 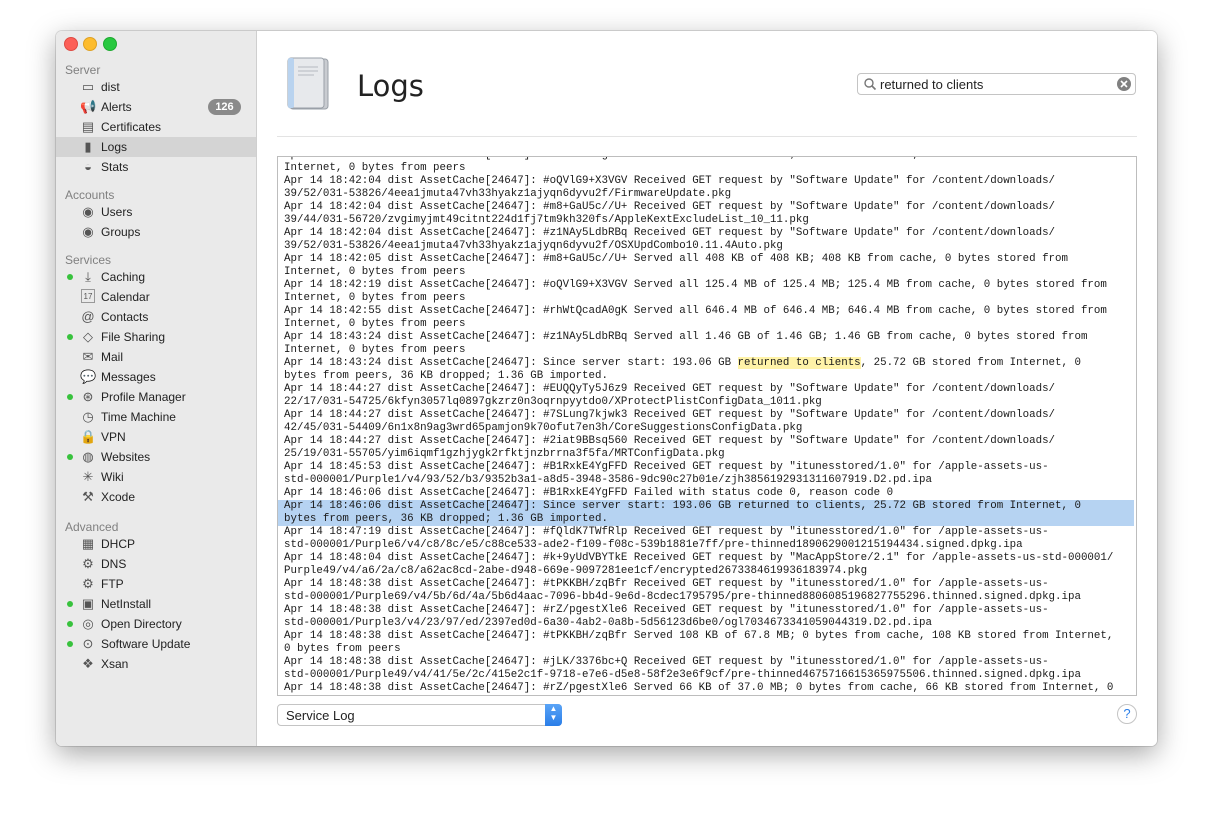 What do you see at coordinates (156, 357) in the screenshot?
I see `sidebar-item-mail: ✉ Mail` at bounding box center [156, 357].